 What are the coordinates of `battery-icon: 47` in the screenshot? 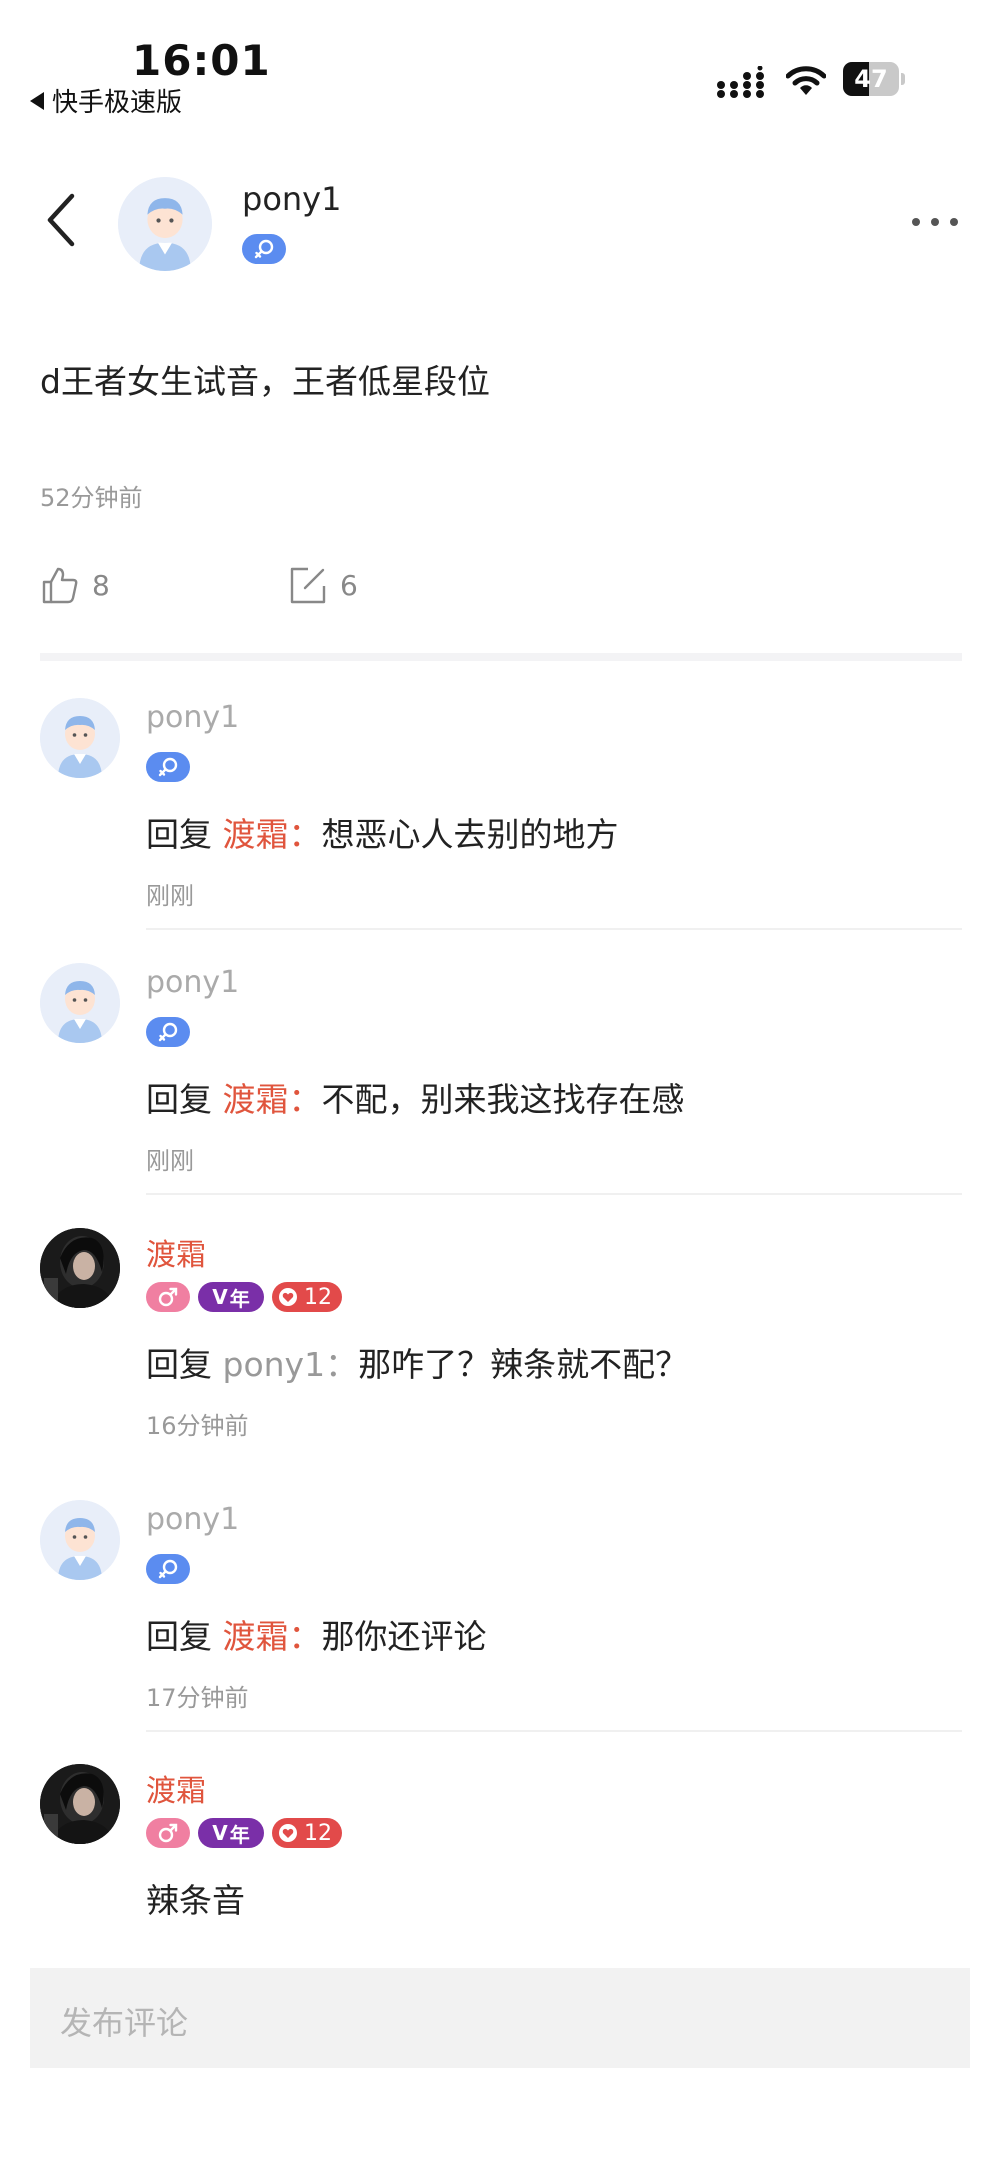 It's located at (874, 79).